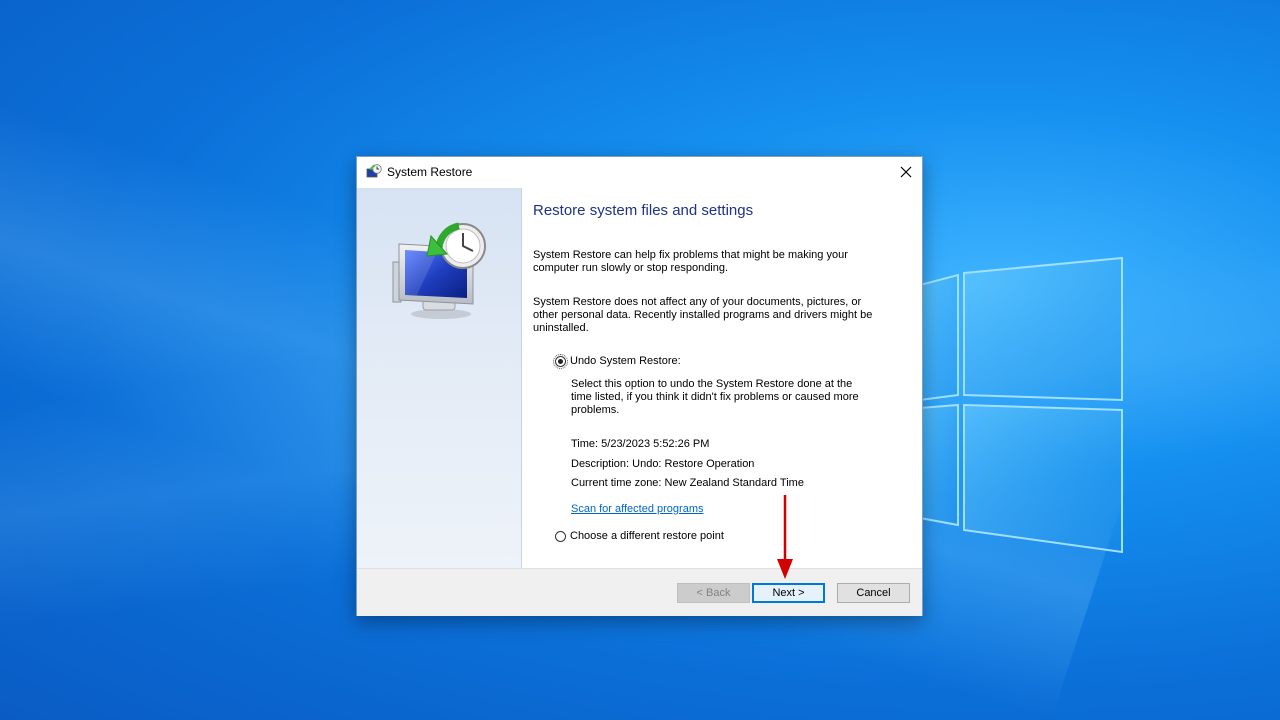  I want to click on close-icon, so click(906, 172).